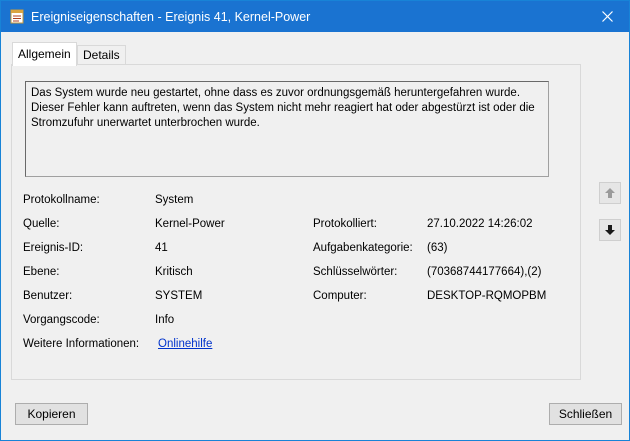 The height and width of the screenshot is (441, 630). Describe the element at coordinates (185, 344) in the screenshot. I see `onlinehilfe-link: Onlinehilfe` at that location.